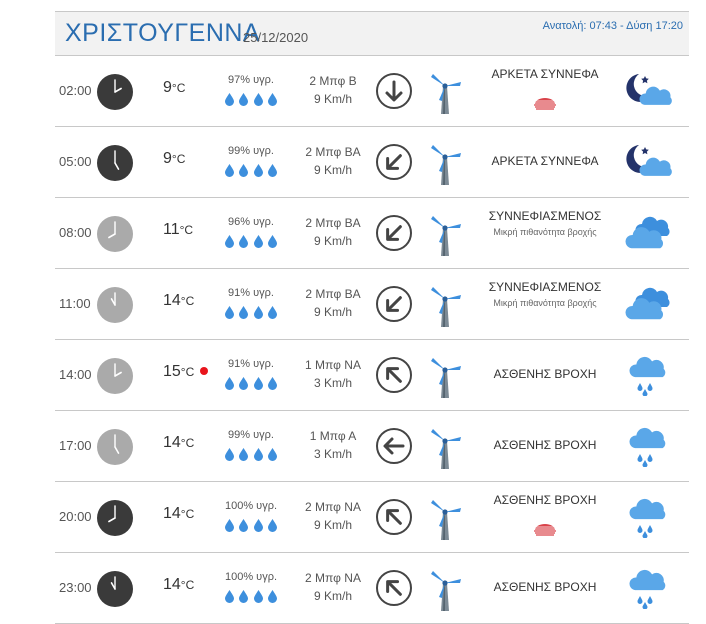 This screenshot has width=706, height=624. I want to click on row-time: 14:00, so click(75, 374).